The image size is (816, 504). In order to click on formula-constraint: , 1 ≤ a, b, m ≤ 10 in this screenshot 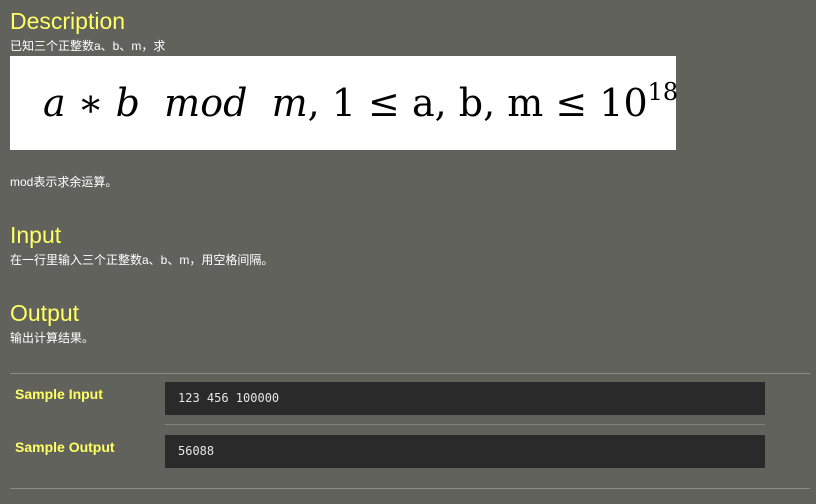, I will do `click(477, 103)`.